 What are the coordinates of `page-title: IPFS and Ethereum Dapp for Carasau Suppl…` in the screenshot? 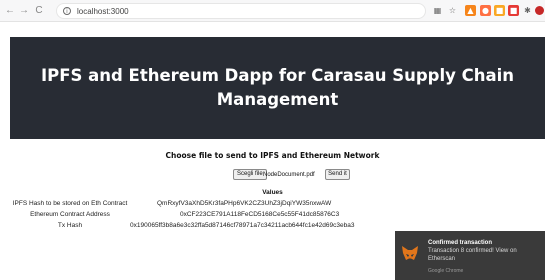 It's located at (277, 87).